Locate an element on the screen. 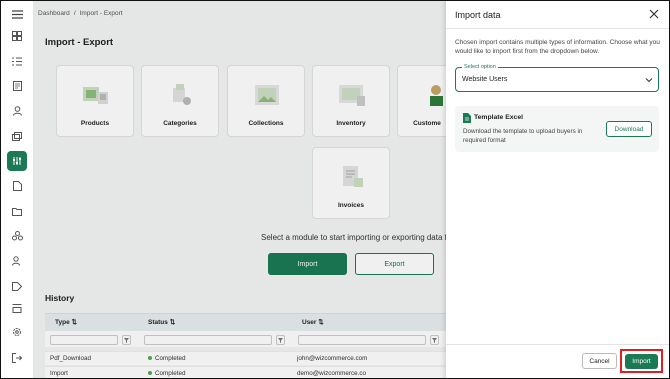 This screenshot has width=670, height=379. orders-icon is located at coordinates (17, 86).